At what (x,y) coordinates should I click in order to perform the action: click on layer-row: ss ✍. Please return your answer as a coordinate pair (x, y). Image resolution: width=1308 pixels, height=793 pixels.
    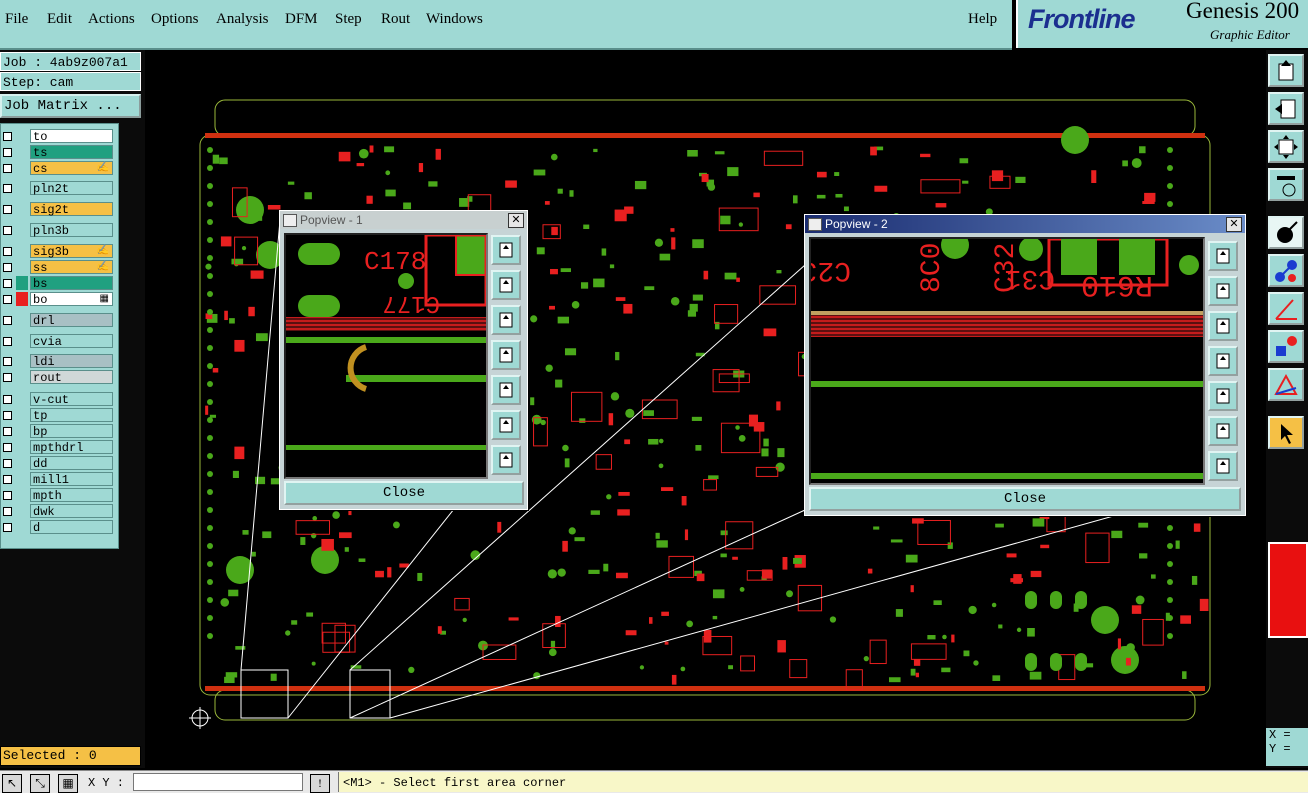
    Looking at the image, I should click on (58, 267).